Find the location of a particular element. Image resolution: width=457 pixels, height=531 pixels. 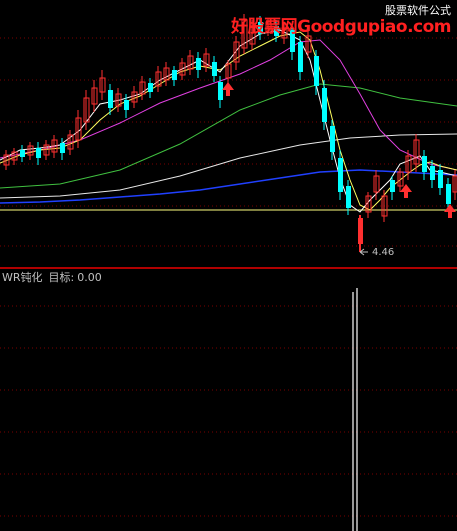

watermark: 股票软件公式 好股票网Goodgupiao.com is located at coordinates (341, 20).